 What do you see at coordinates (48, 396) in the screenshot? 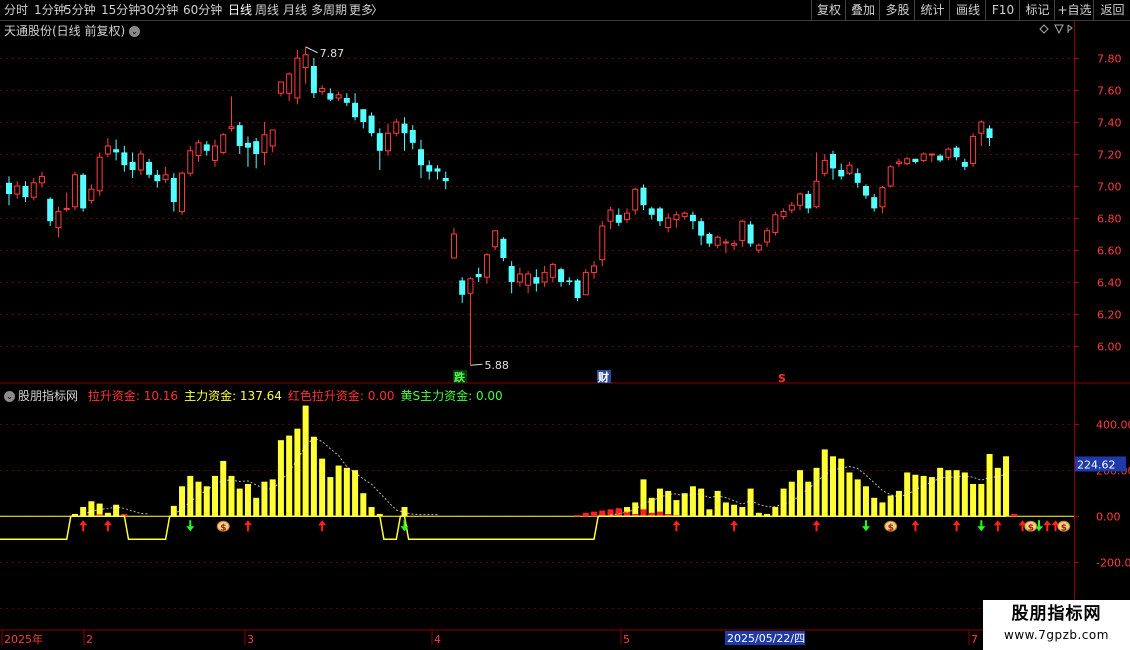
I see `indicator-name: 股朋指标网` at bounding box center [48, 396].